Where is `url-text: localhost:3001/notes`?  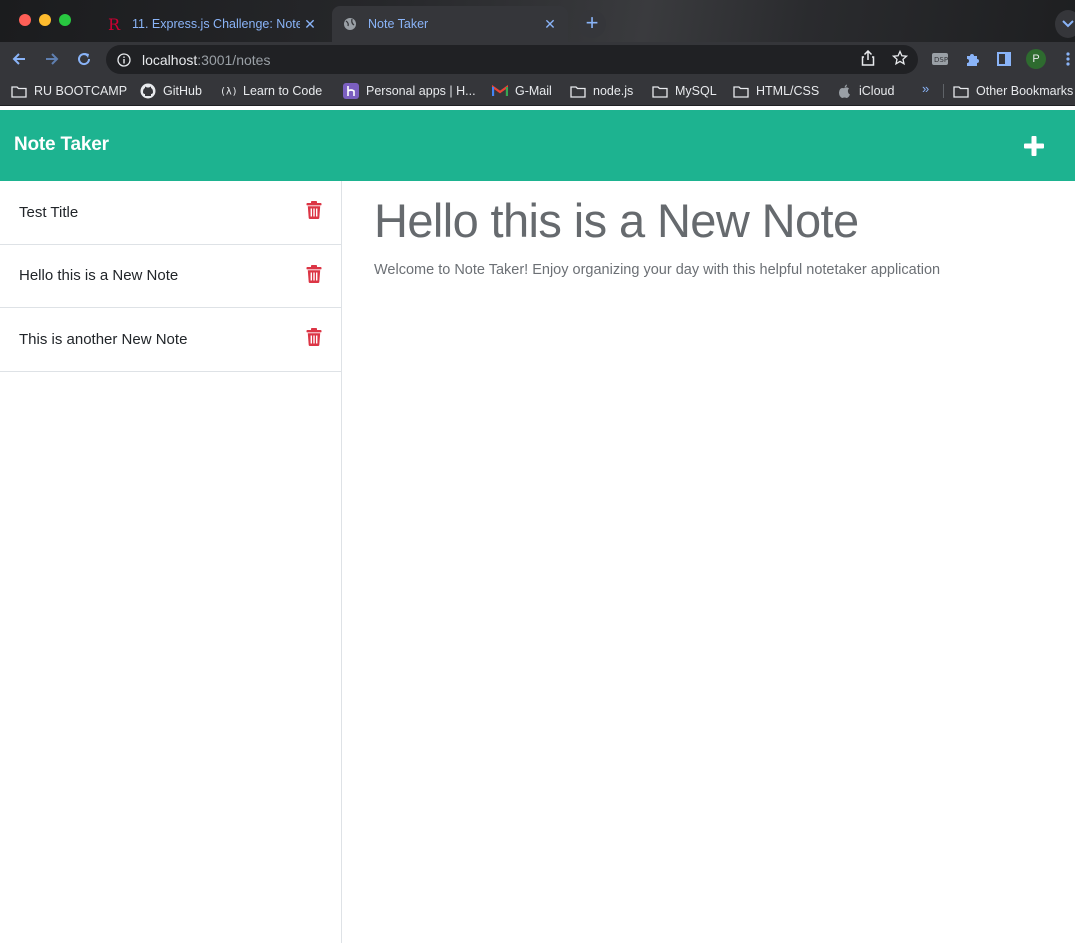 url-text: localhost:3001/notes is located at coordinates (206, 60).